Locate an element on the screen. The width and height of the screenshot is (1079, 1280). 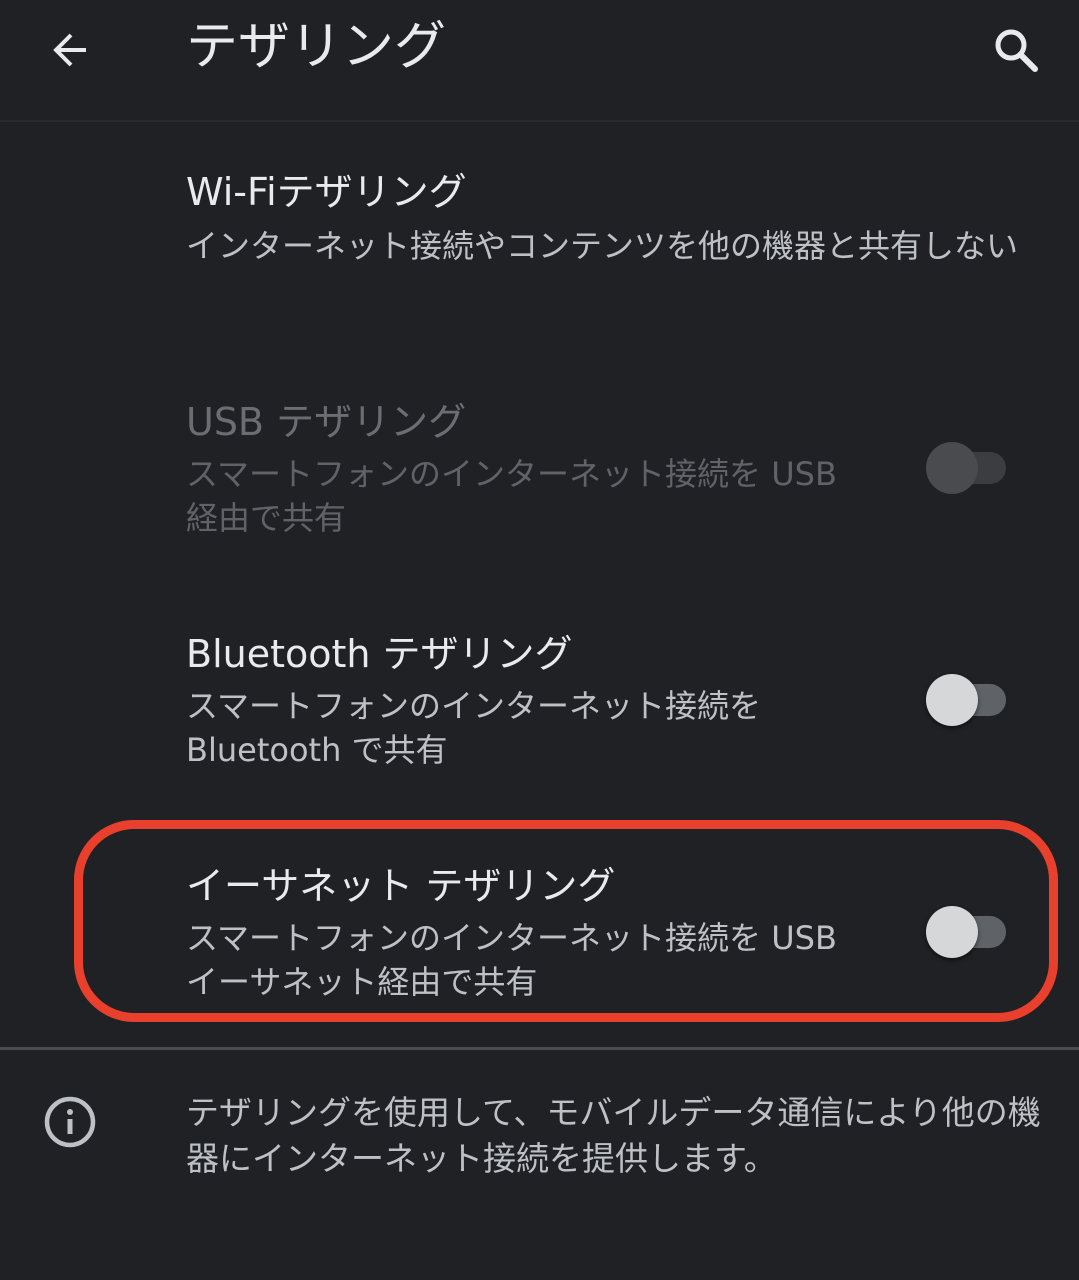
search-button is located at coordinates (1016, 50).